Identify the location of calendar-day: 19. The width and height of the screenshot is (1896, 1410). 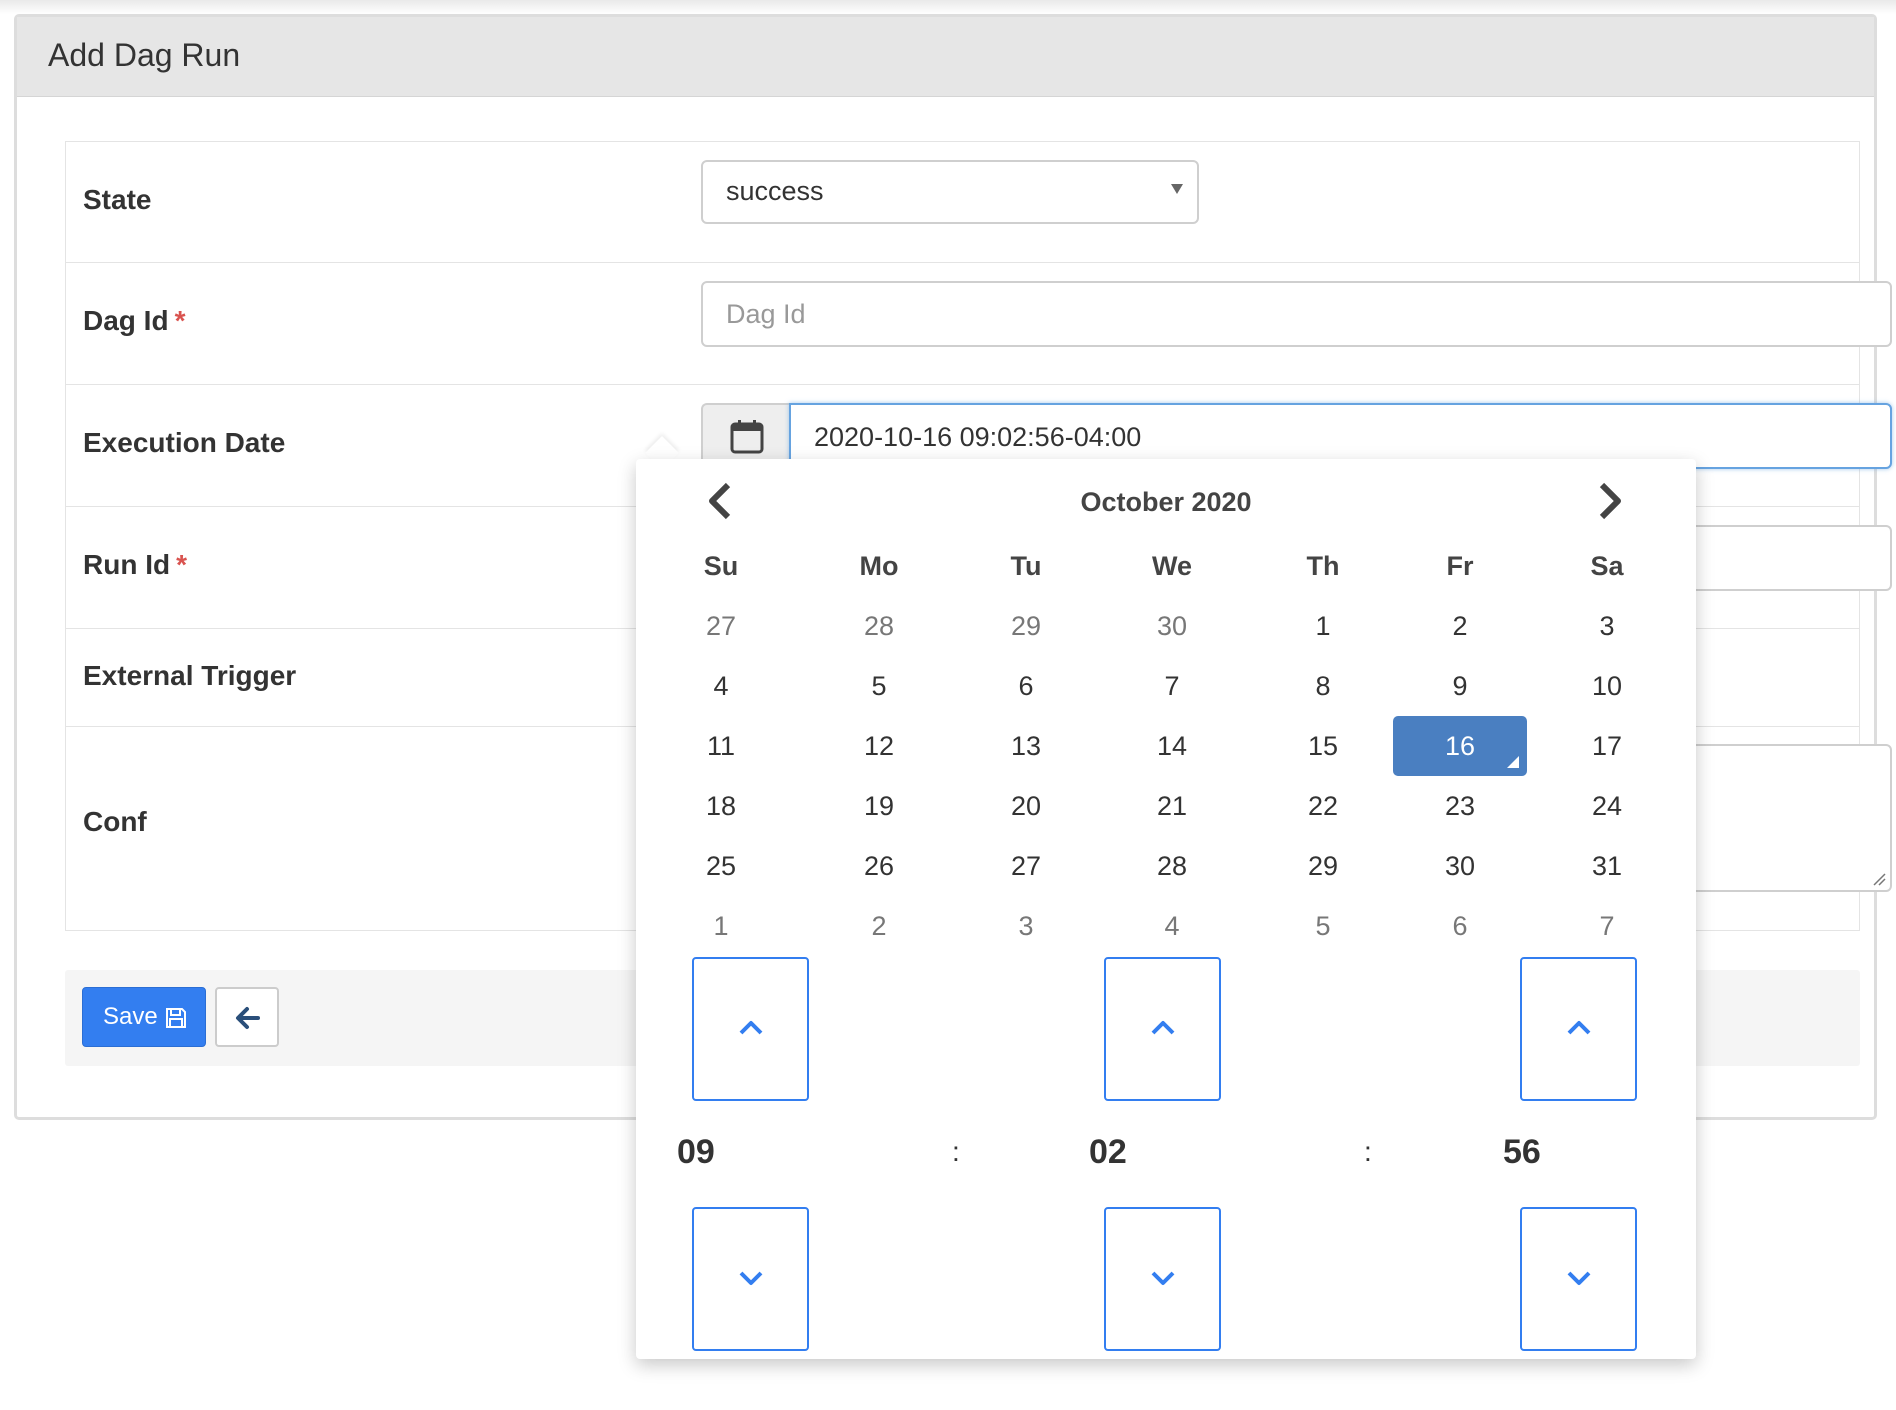
(879, 806).